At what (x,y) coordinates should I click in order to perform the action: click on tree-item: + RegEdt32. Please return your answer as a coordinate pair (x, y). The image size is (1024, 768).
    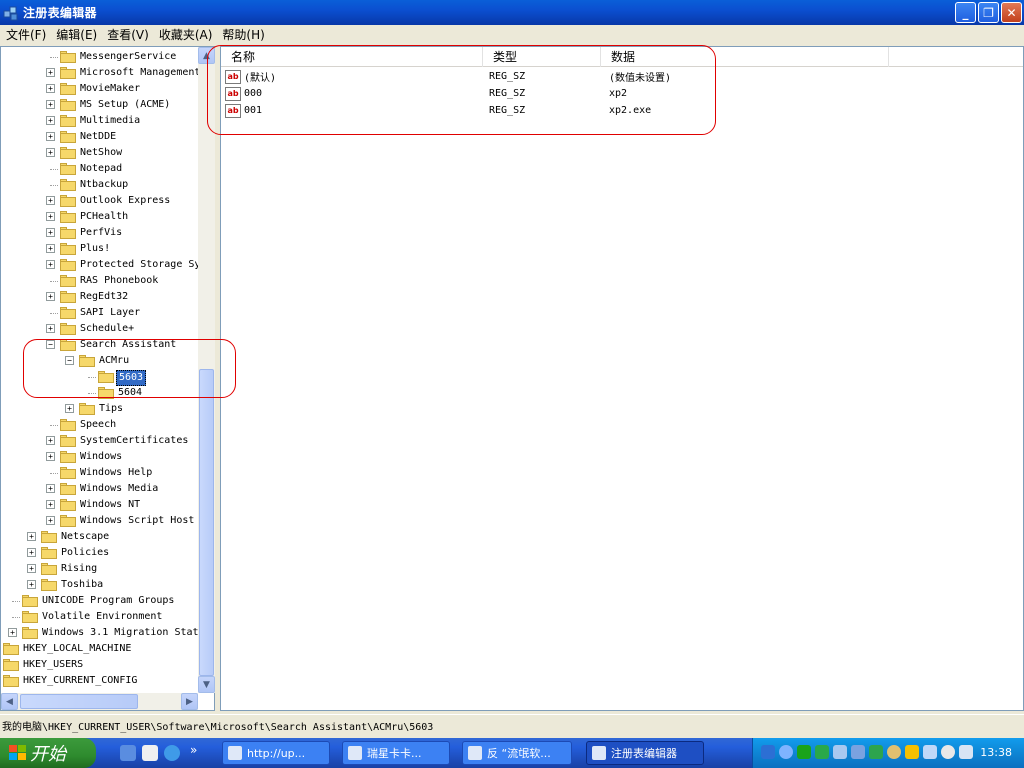
    Looking at the image, I should click on (99, 297).